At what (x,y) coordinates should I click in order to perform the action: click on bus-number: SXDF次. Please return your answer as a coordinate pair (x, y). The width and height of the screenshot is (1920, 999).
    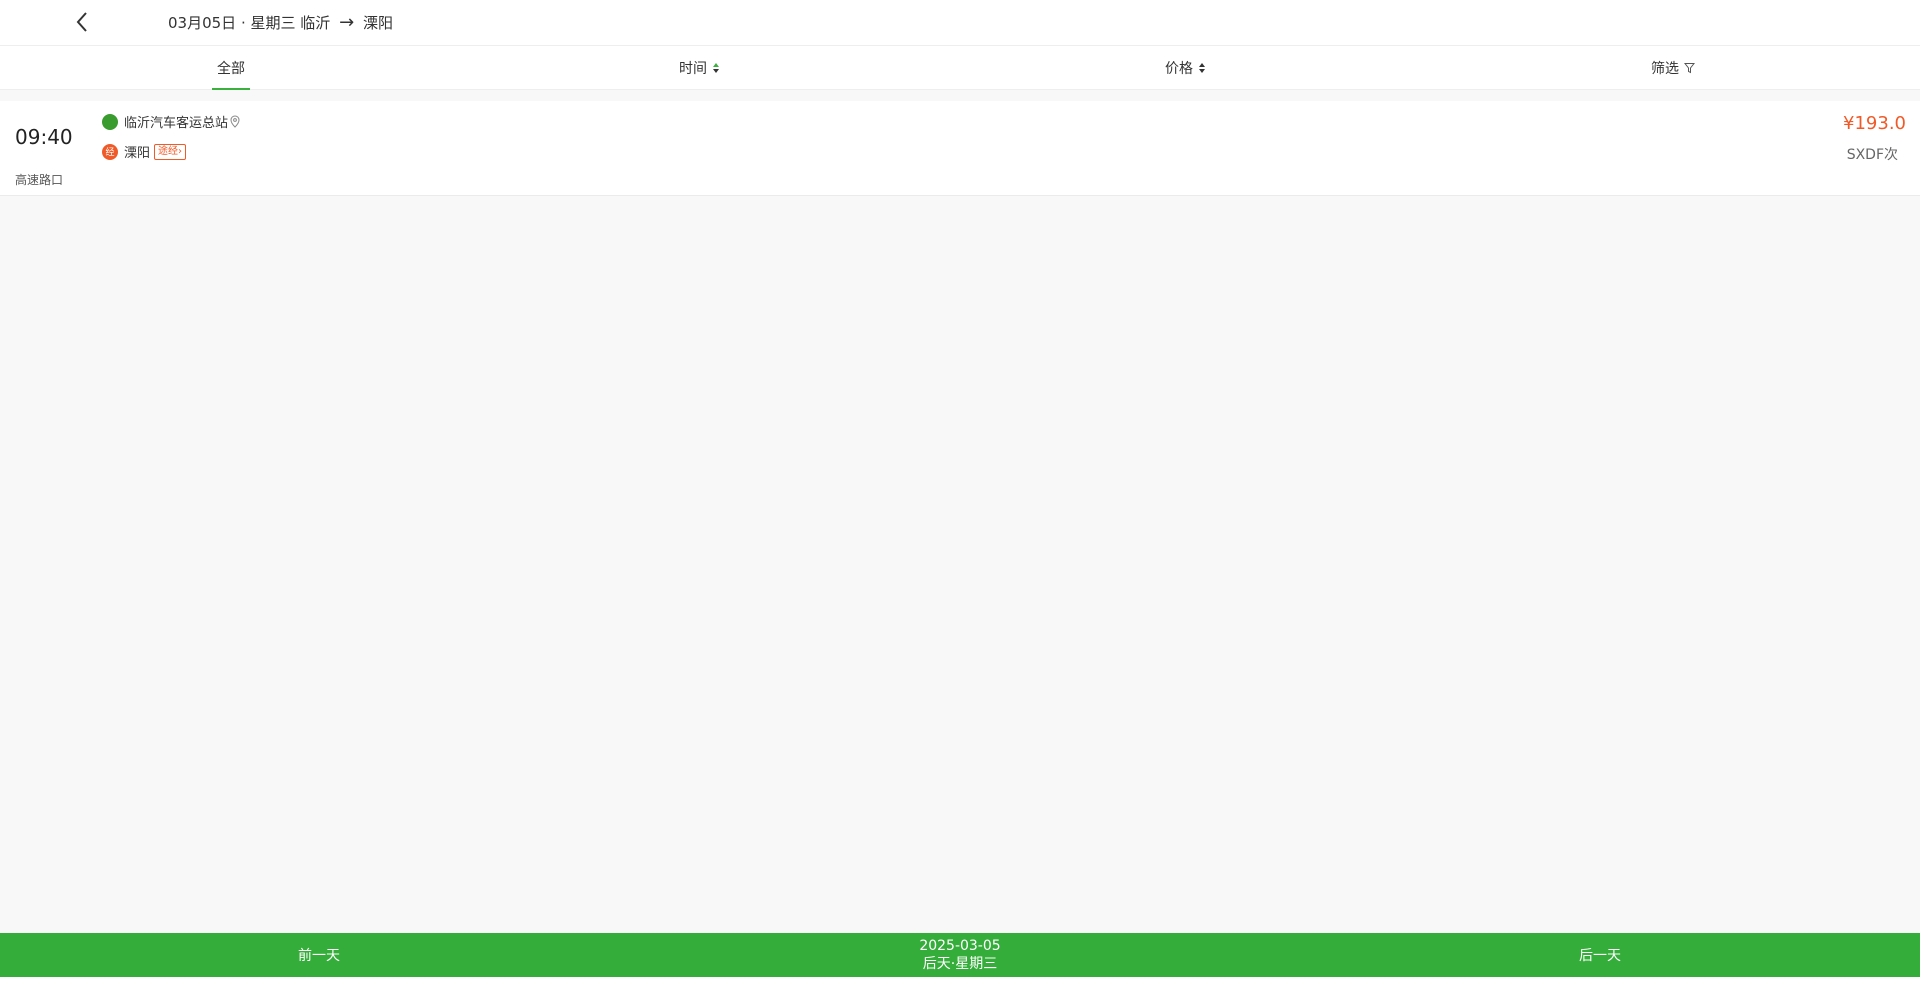
    Looking at the image, I should click on (1872, 155).